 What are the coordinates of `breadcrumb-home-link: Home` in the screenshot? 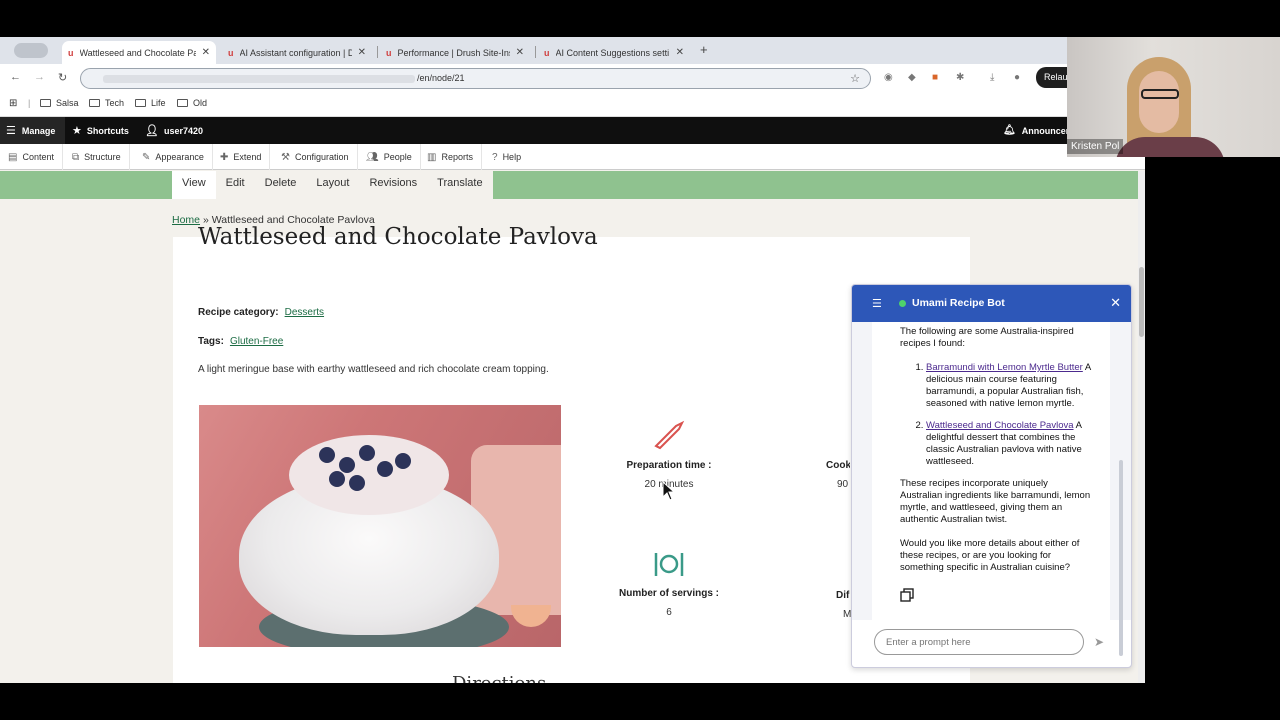 It's located at (186, 220).